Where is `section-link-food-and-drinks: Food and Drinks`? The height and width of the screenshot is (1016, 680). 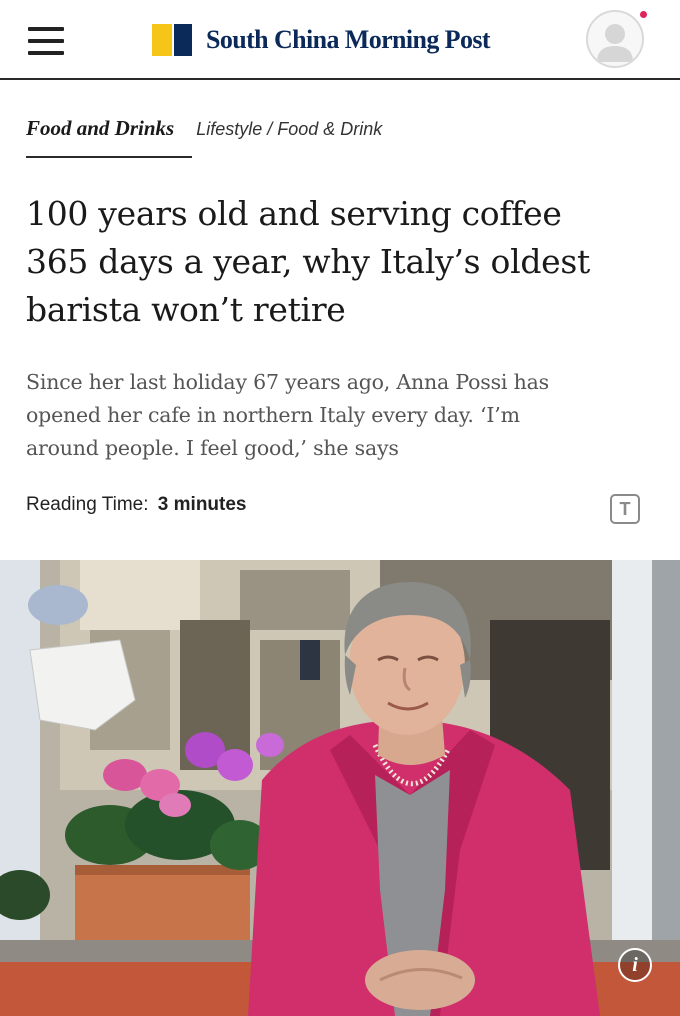
section-link-food-and-drinks: Food and Drinks is located at coordinates (100, 128).